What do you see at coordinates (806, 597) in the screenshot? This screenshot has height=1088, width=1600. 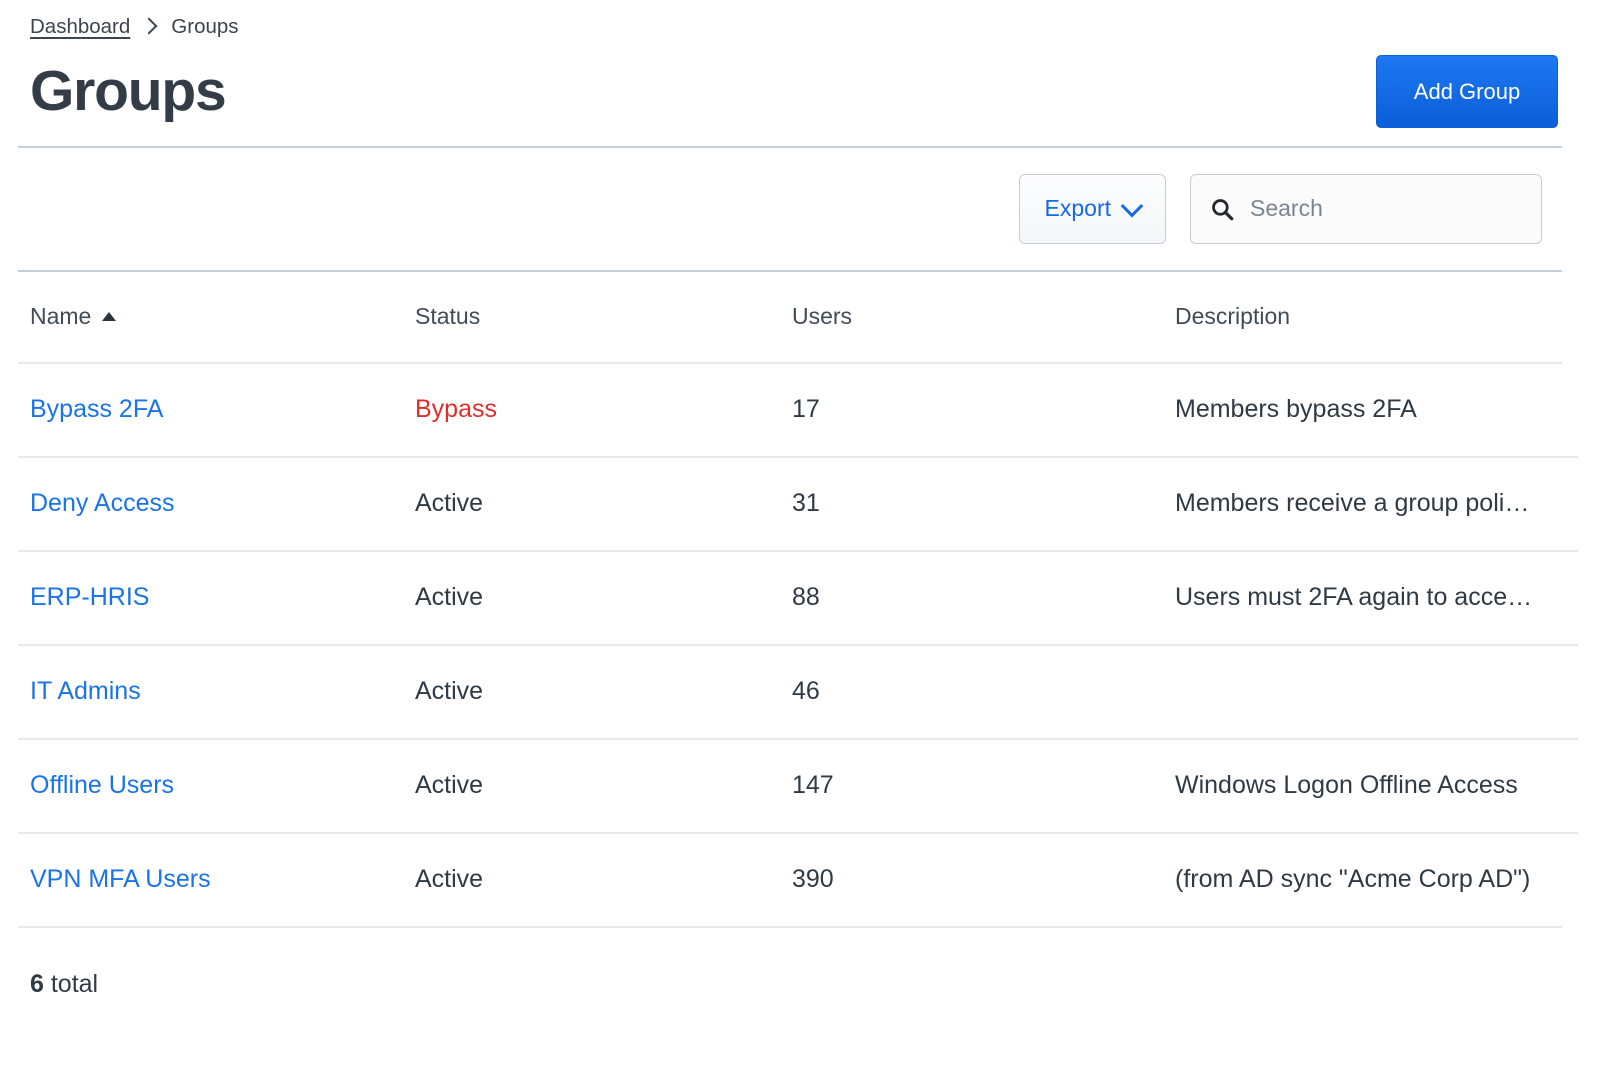 I see `cell-users: 88` at bounding box center [806, 597].